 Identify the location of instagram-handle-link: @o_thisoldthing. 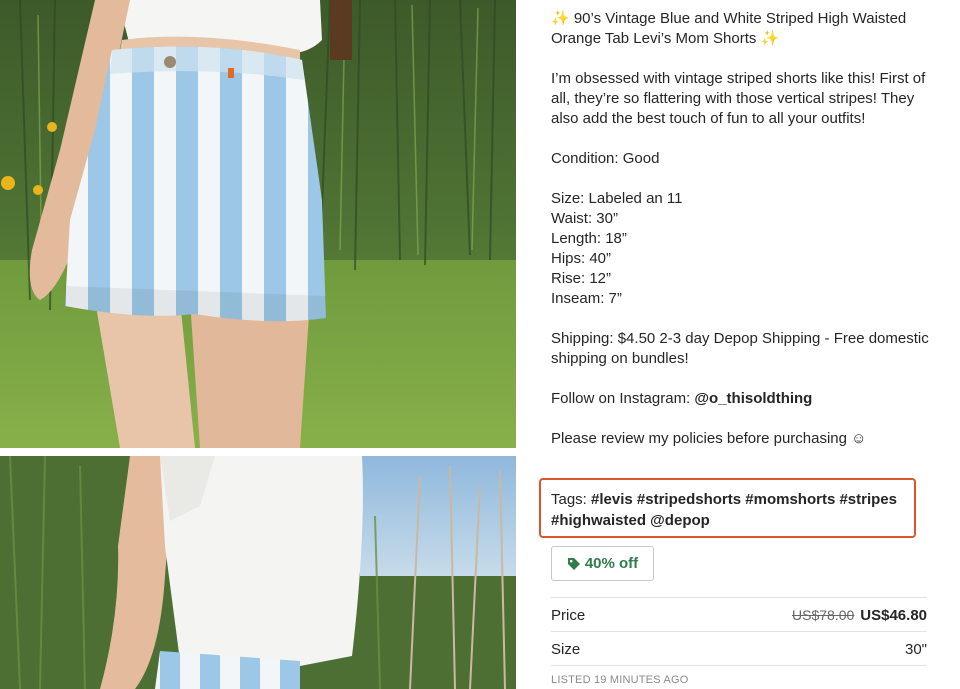
(753, 398).